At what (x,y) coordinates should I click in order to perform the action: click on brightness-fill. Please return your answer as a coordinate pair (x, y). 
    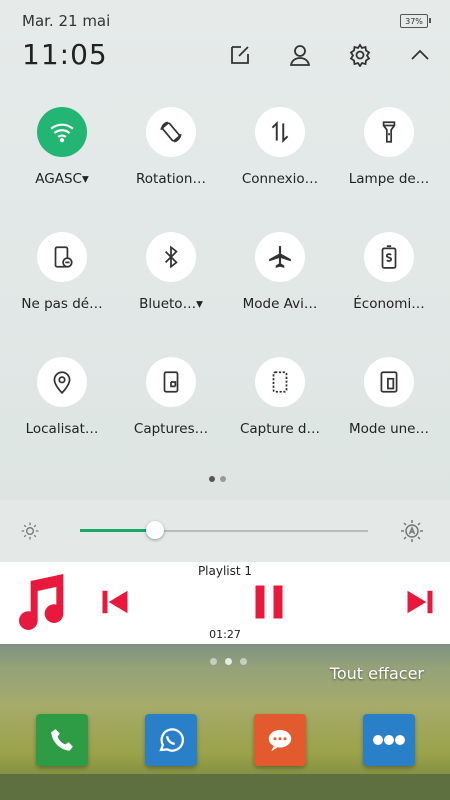
    Looking at the image, I should click on (117, 530).